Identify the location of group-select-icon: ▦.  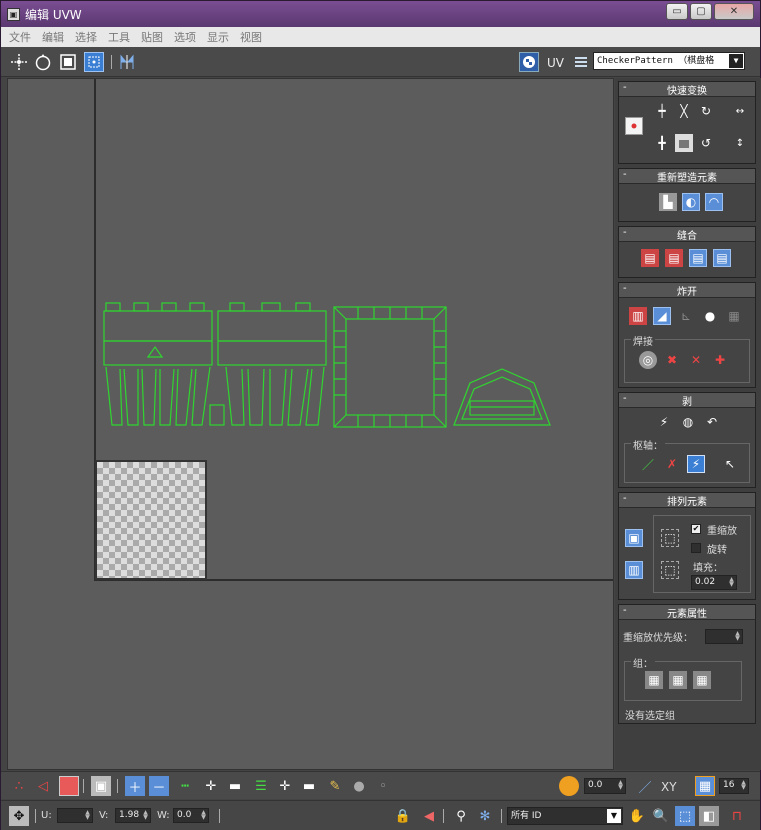
(702, 680).